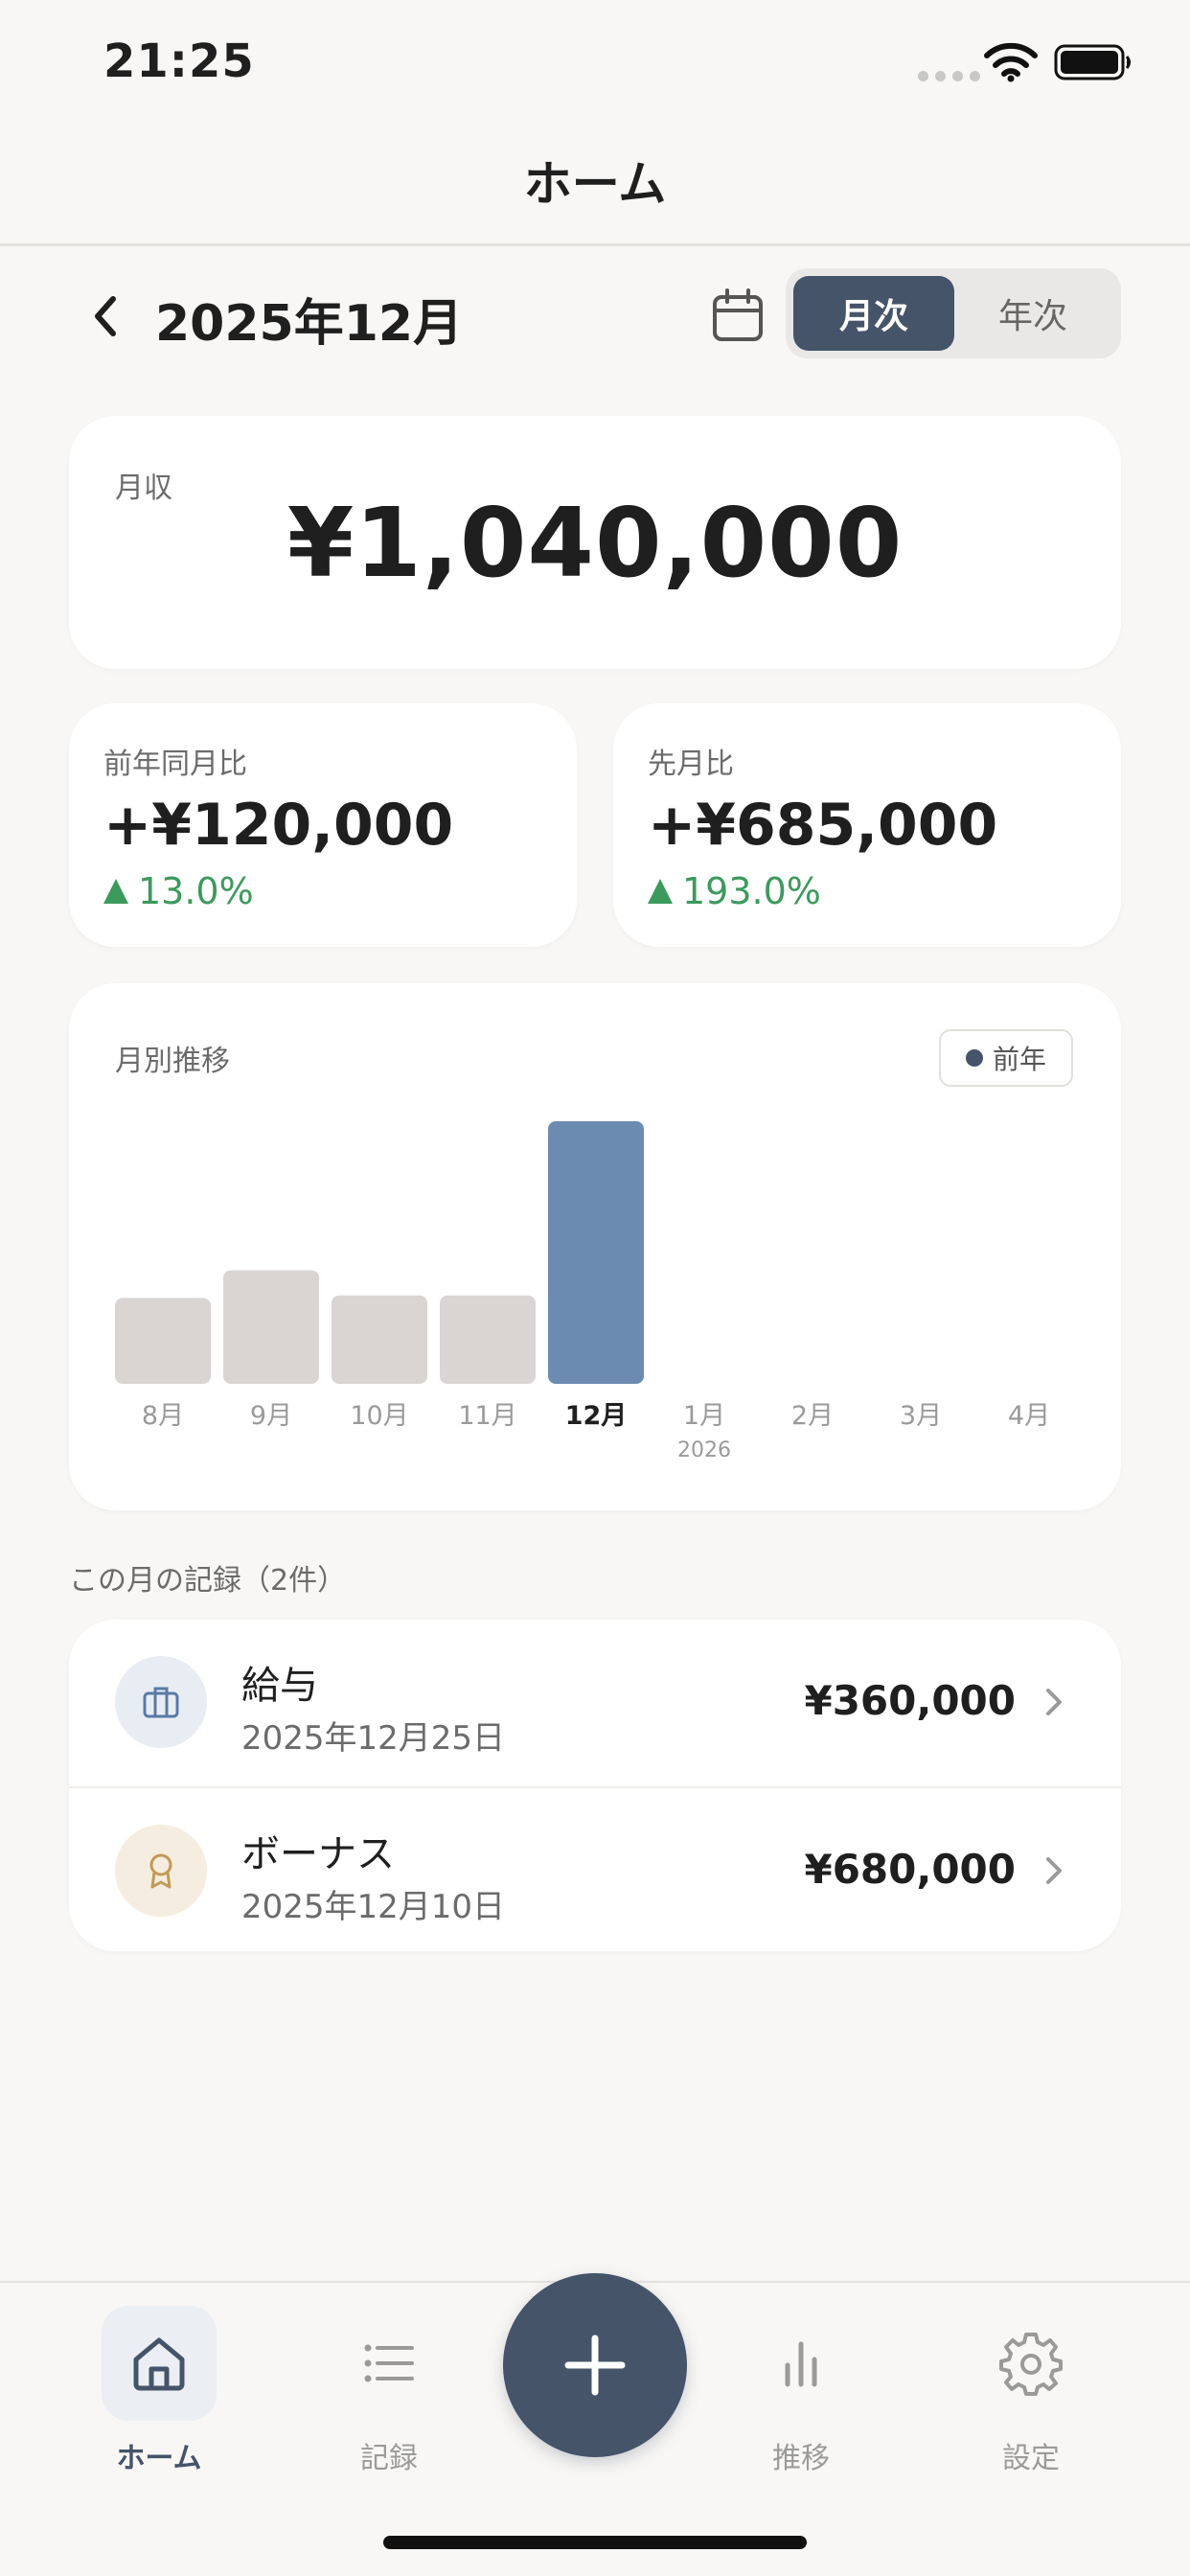 This screenshot has width=1190, height=2576. Describe the element at coordinates (910, 1869) in the screenshot. I see `record-amount: ¥680,000` at that location.